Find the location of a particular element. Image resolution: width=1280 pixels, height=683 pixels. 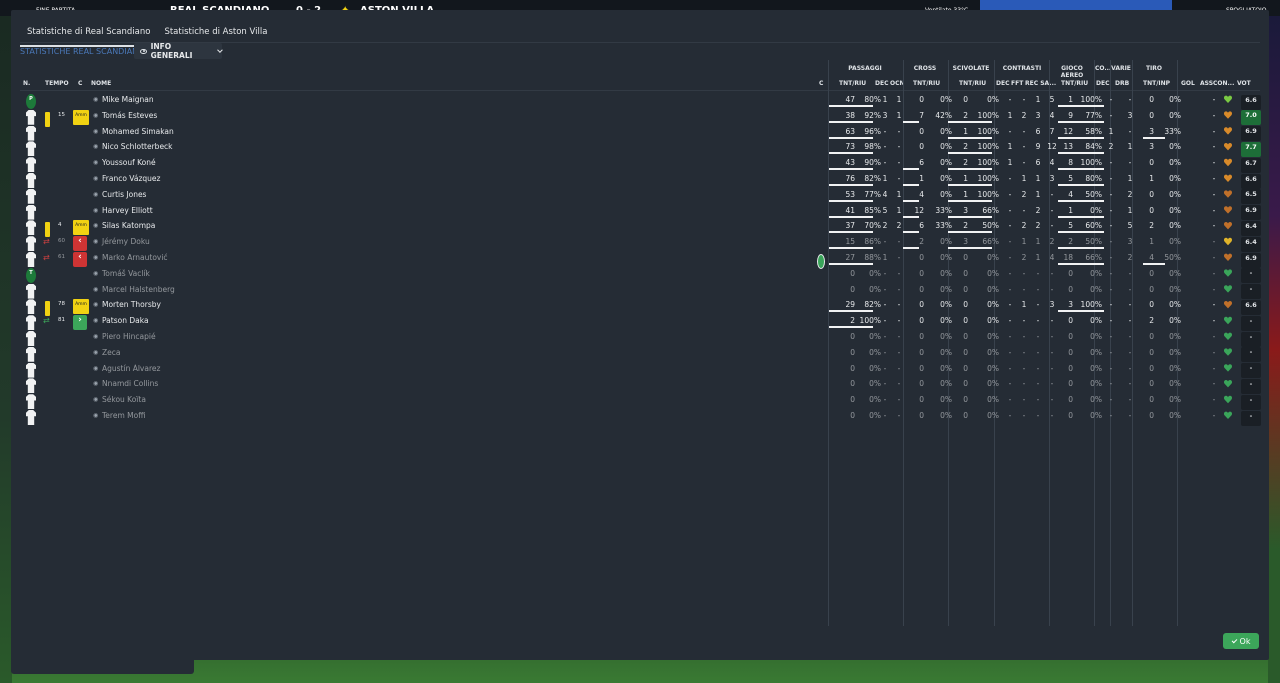

header-con-dec: DEC is located at coordinates (1002, 83).